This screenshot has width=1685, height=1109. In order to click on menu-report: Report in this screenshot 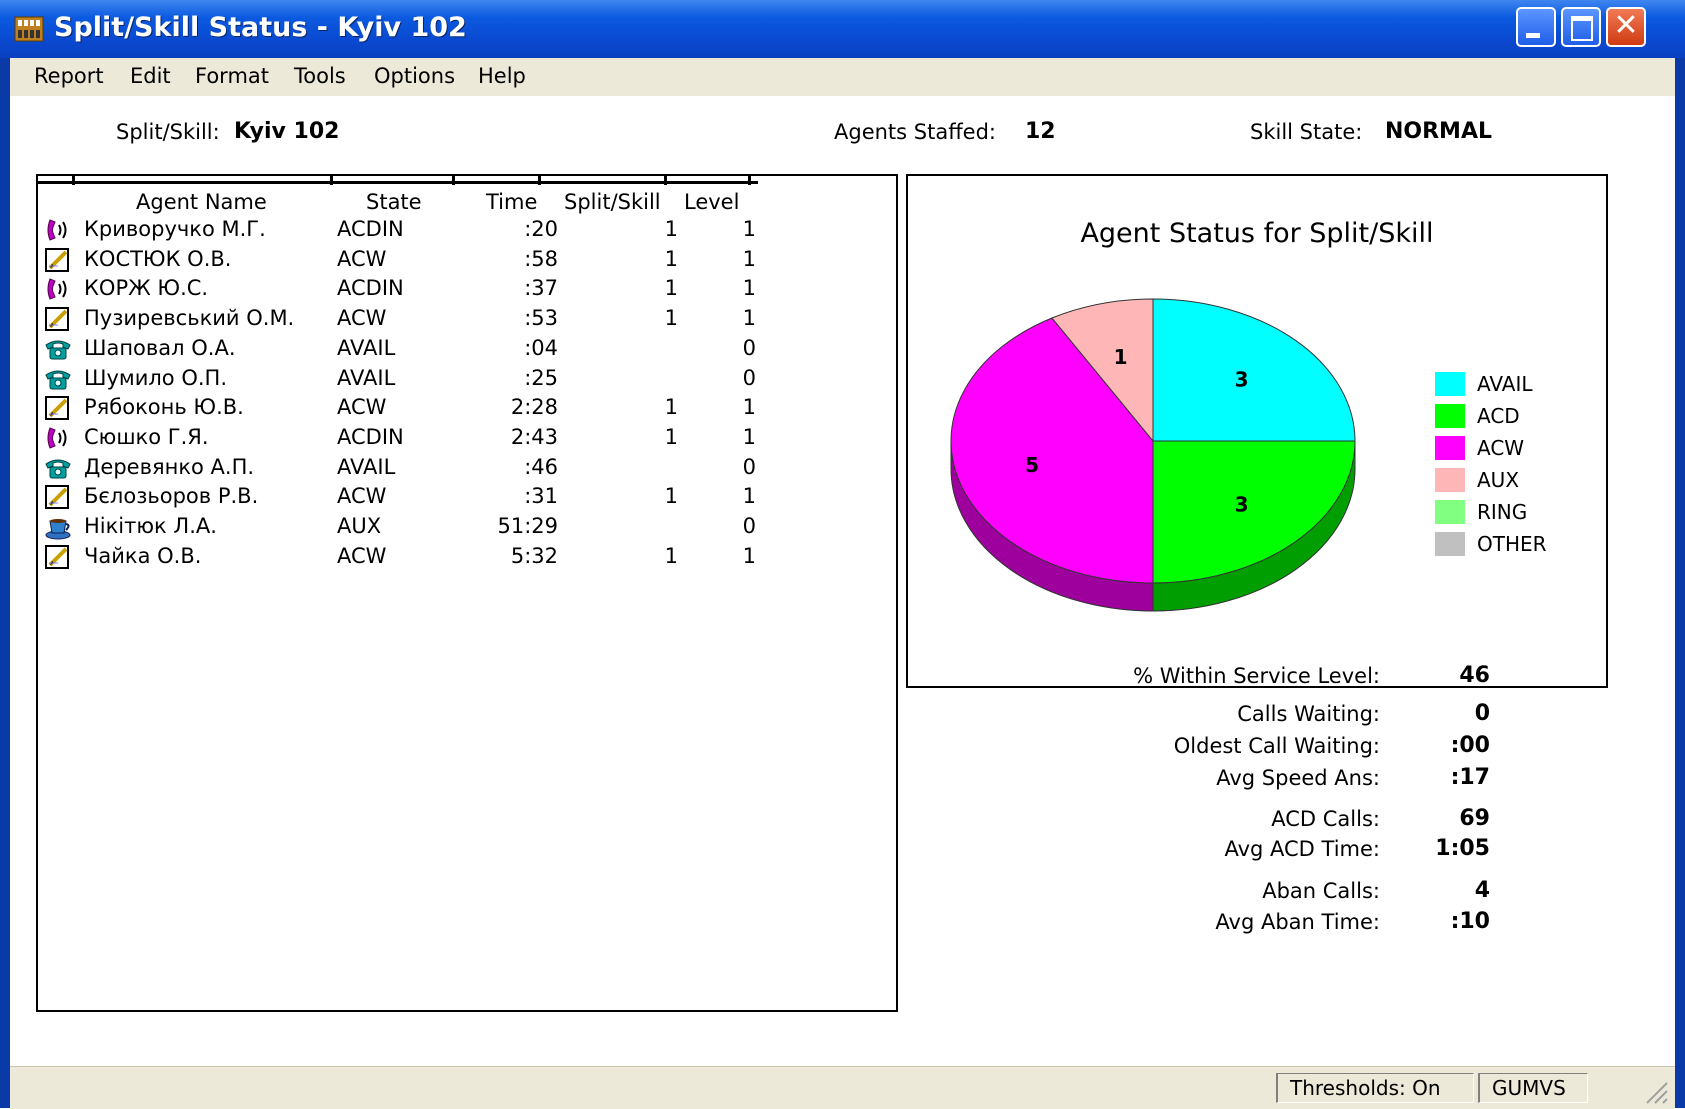, I will do `click(69, 76)`.